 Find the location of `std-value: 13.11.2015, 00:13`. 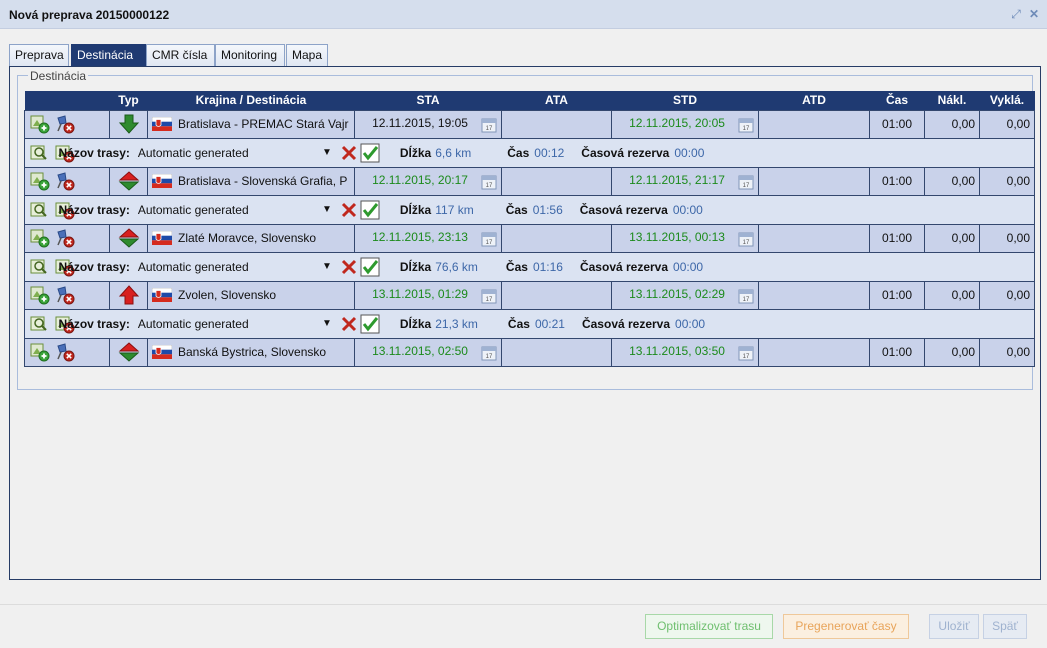

std-value: 13.11.2015, 00:13 is located at coordinates (677, 236).